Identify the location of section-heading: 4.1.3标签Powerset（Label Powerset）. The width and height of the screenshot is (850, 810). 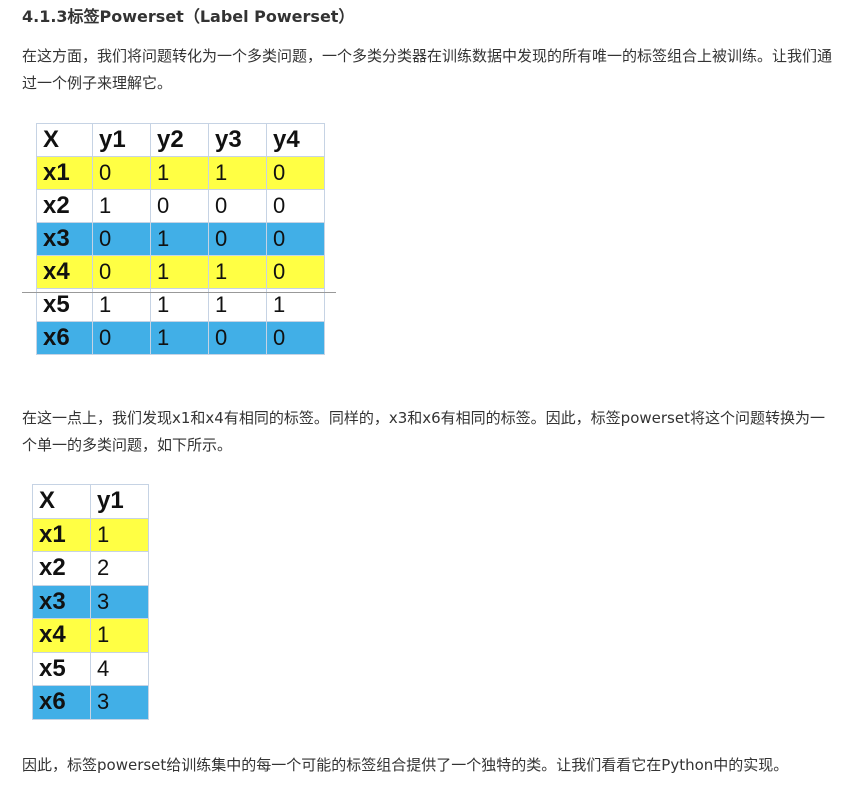
(188, 16).